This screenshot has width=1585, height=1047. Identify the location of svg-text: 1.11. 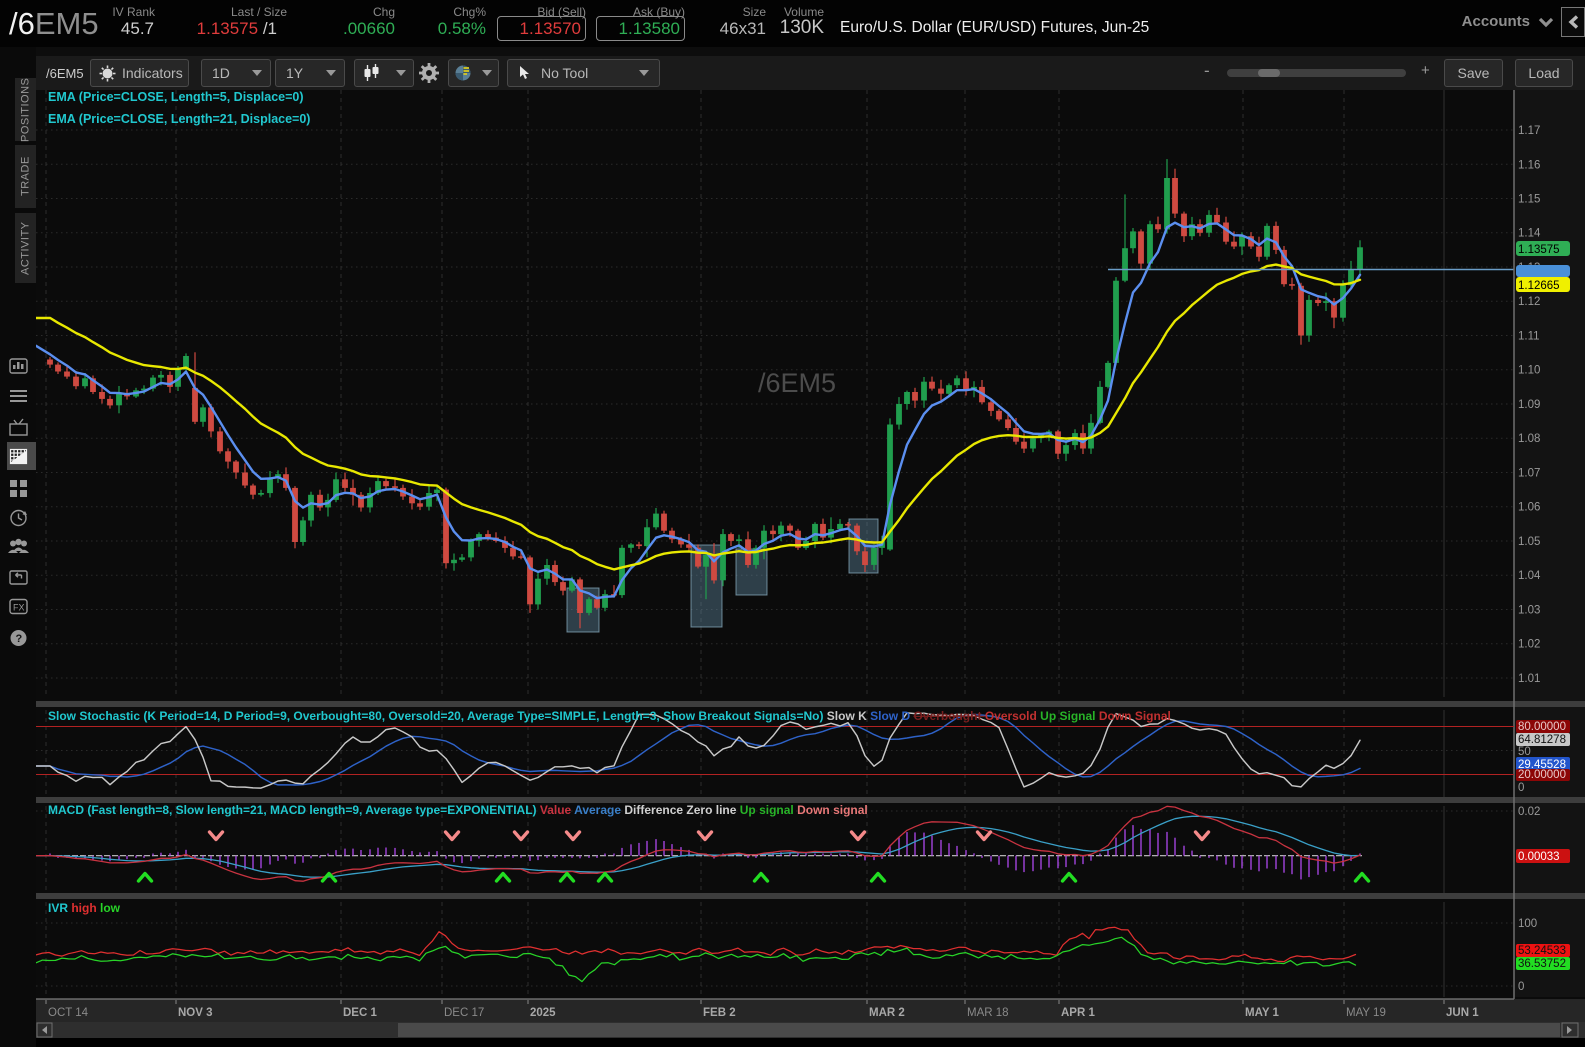
(1529, 337).